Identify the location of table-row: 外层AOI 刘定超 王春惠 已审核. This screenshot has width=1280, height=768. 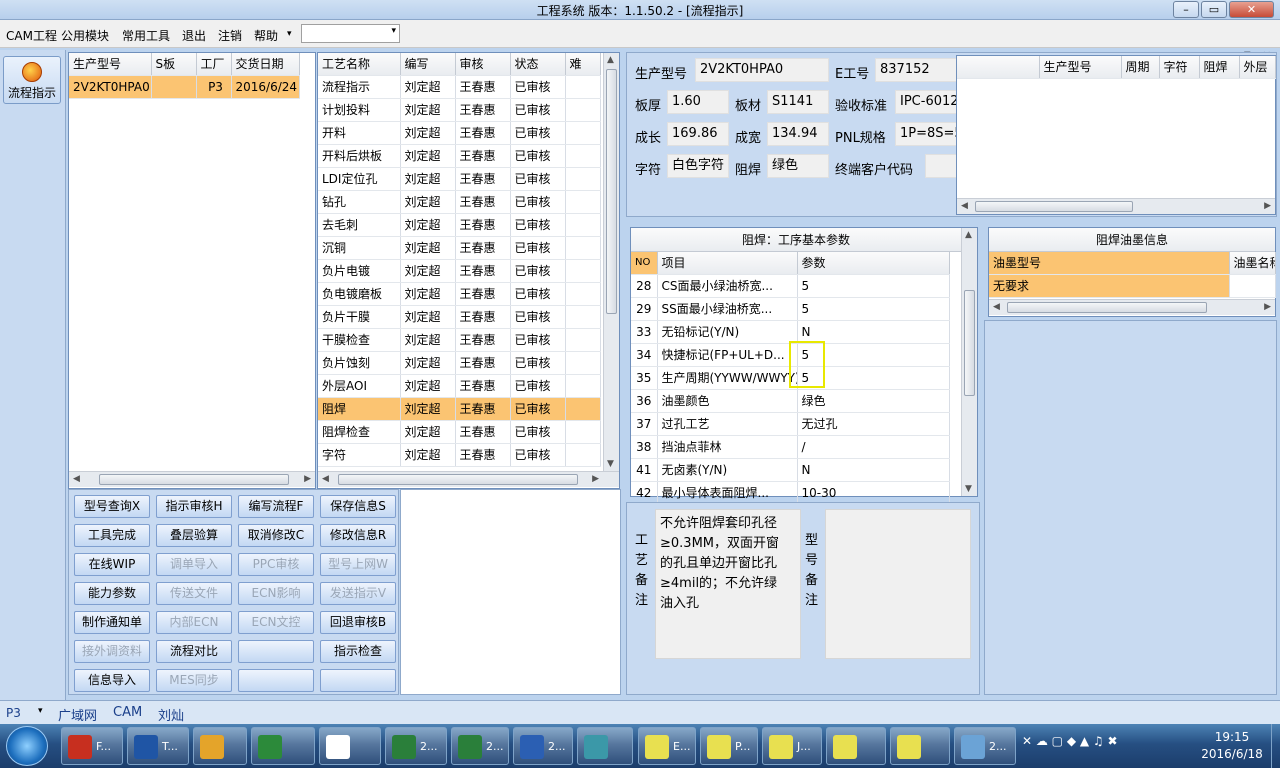
(459, 386).